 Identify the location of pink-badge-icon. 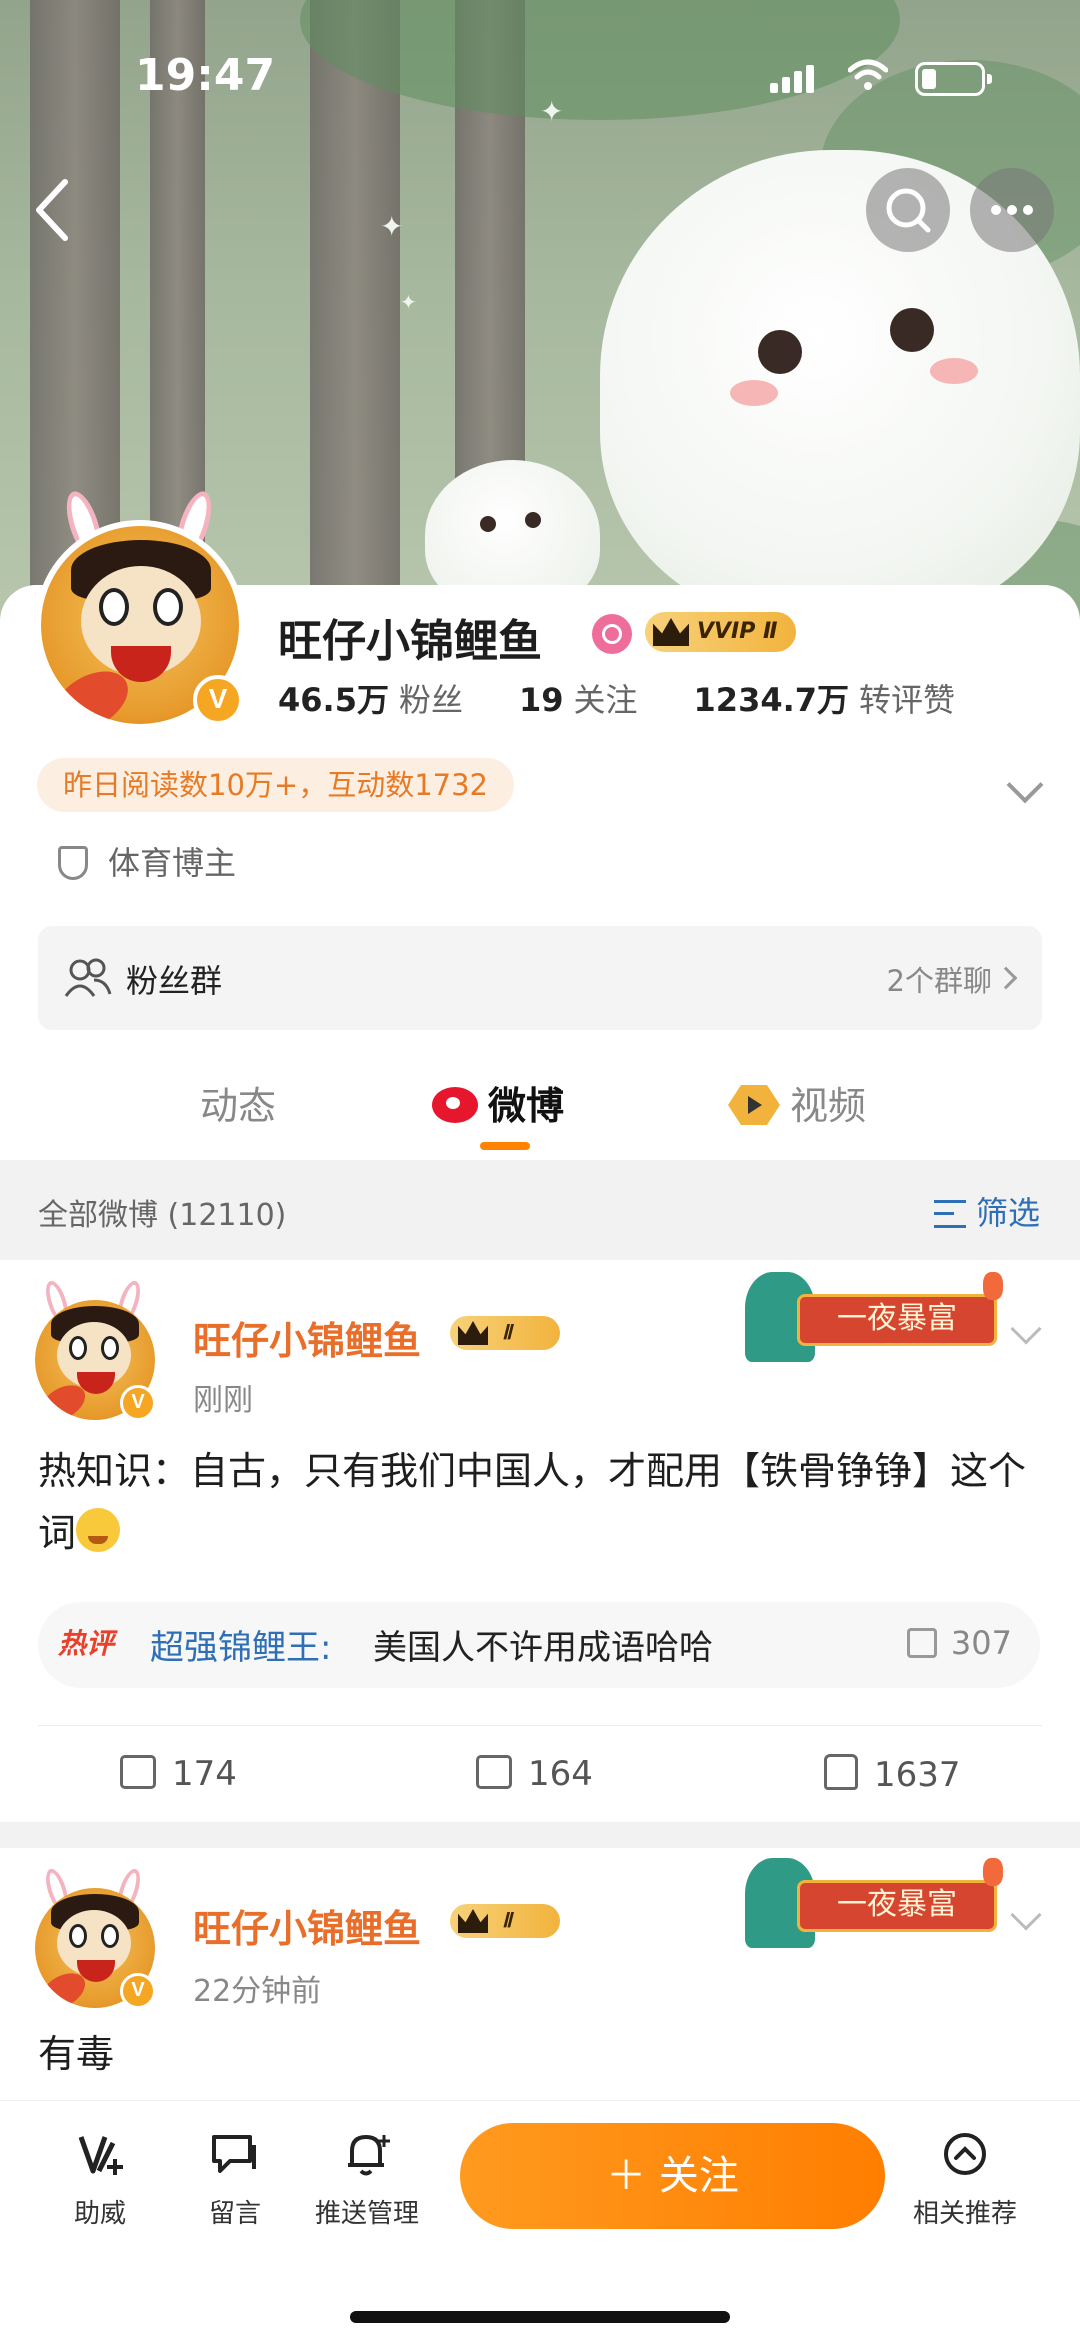
(612, 634).